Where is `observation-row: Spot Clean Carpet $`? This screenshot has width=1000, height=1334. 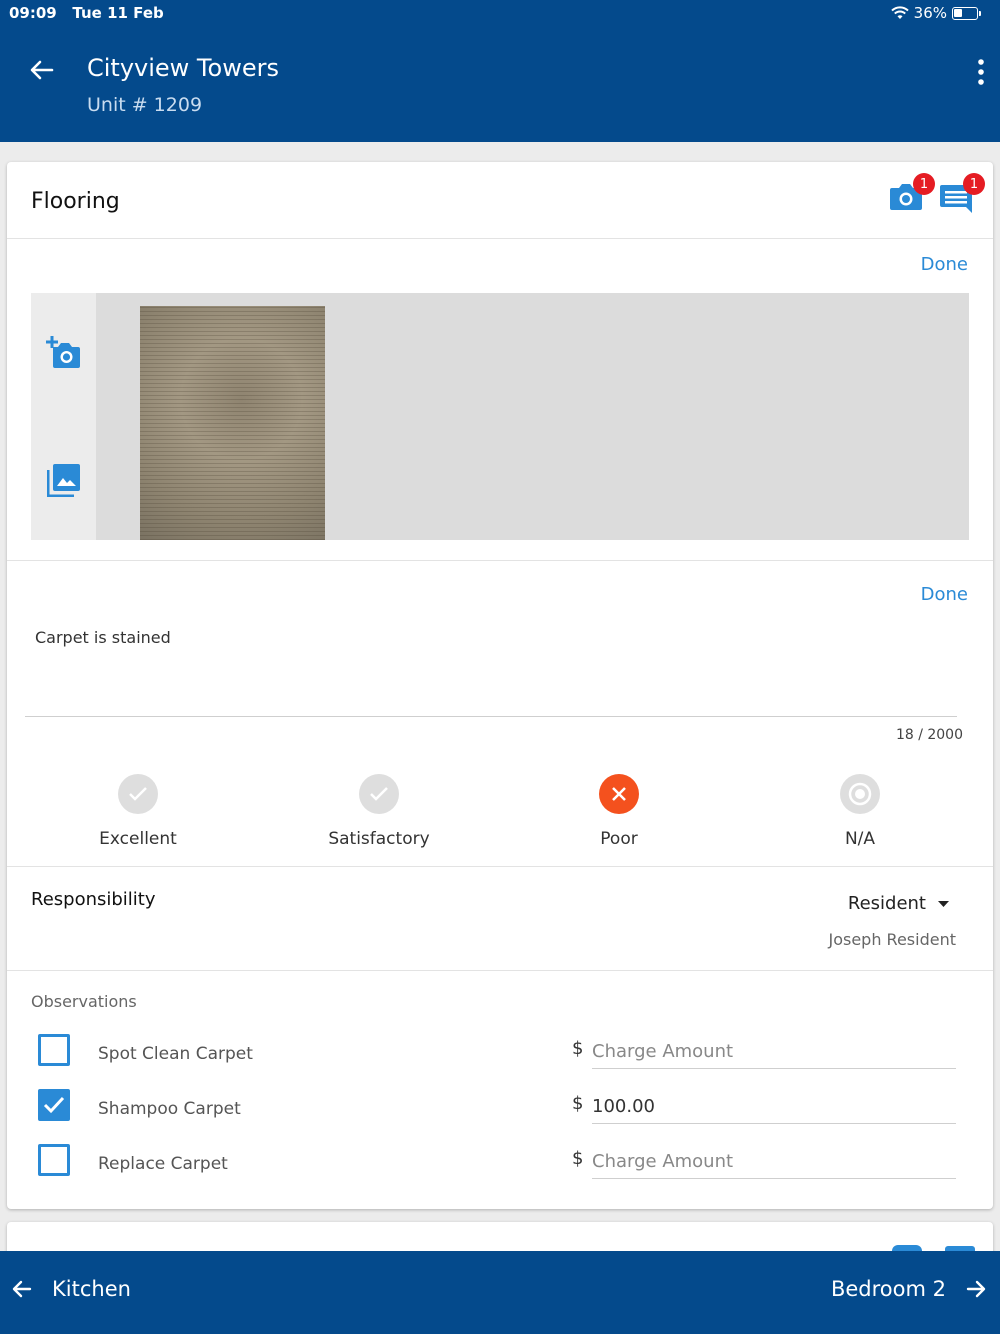 observation-row: Spot Clean Carpet $ is located at coordinates (500, 1059).